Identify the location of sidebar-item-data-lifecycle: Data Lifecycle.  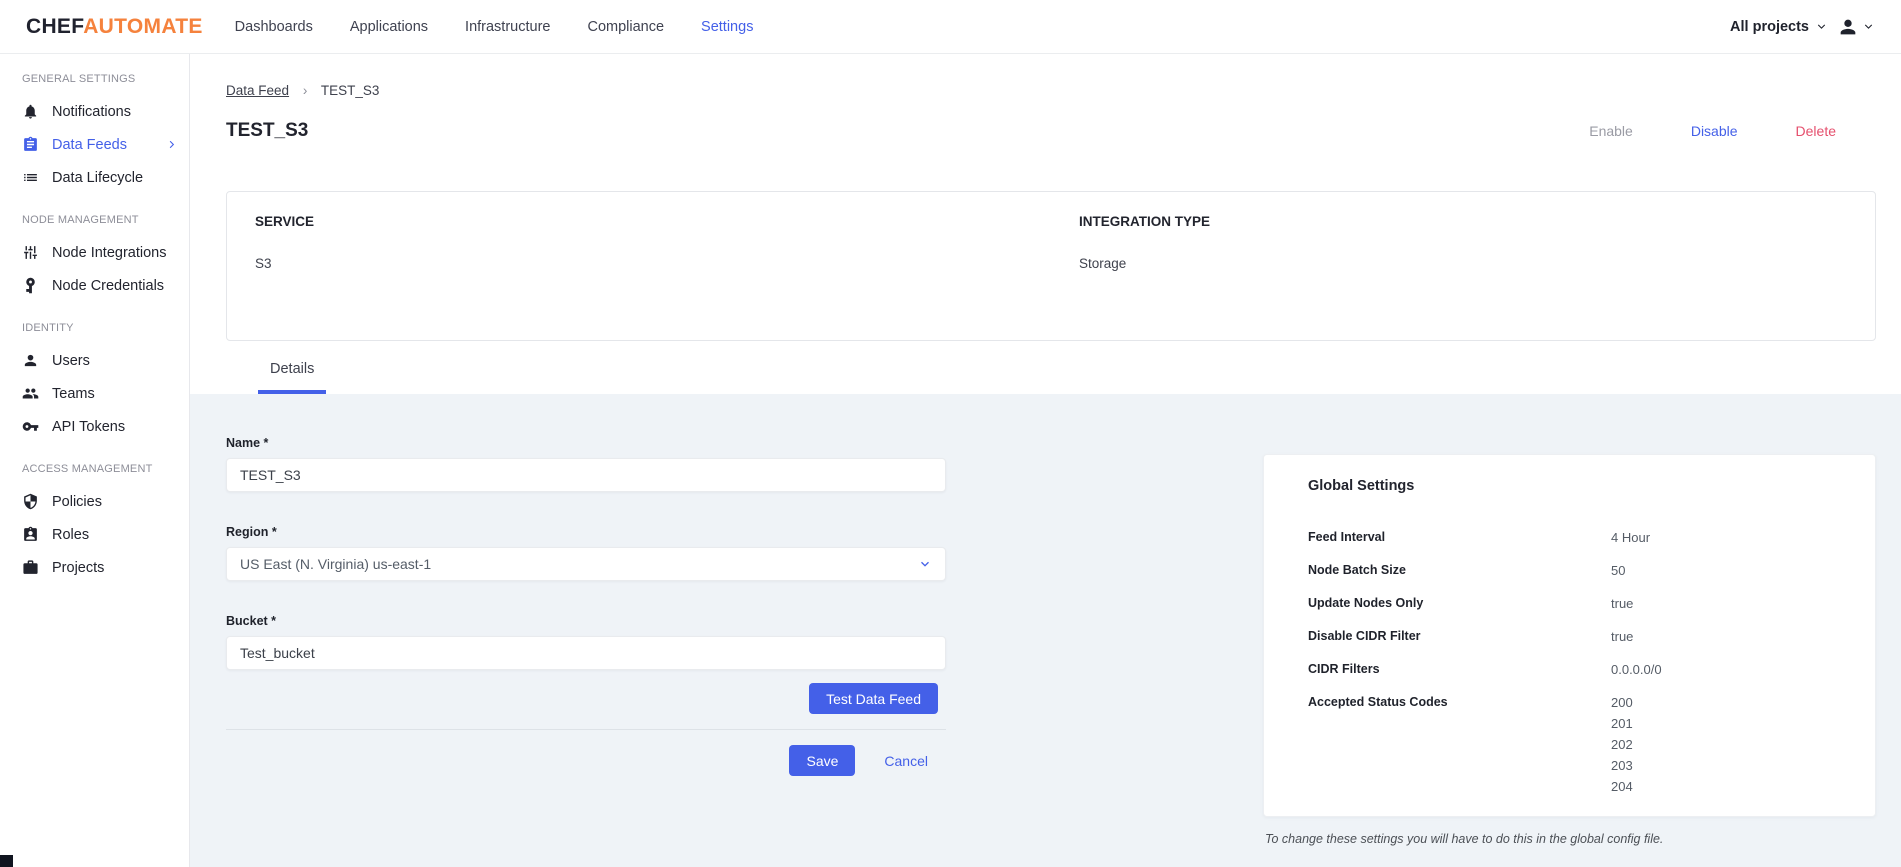
(94, 177).